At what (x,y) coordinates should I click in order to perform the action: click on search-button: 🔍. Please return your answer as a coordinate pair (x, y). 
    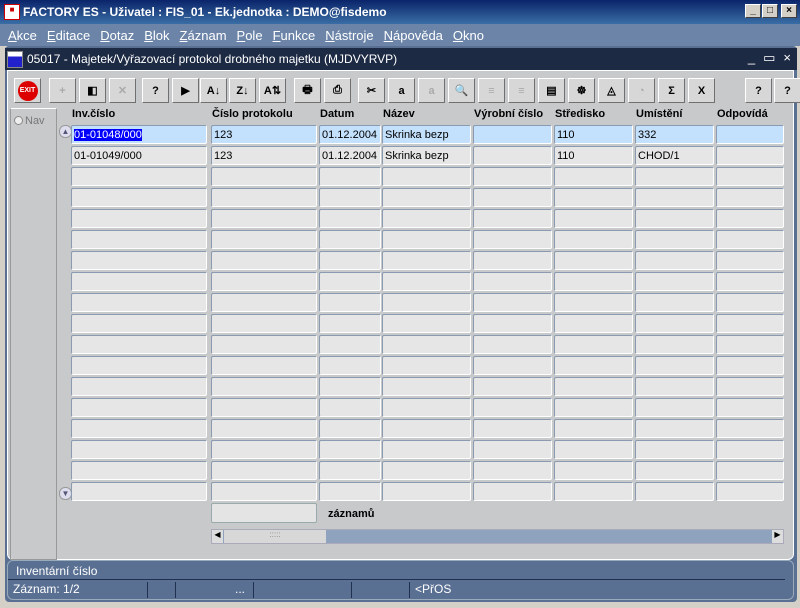
    Looking at the image, I should click on (461, 90).